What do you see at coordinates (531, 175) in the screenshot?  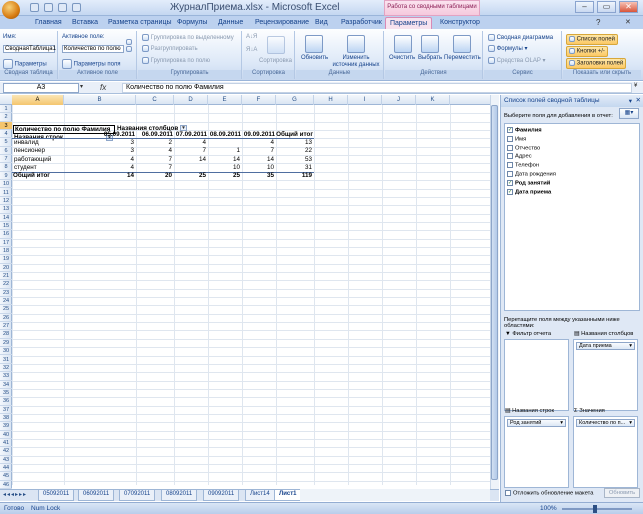 I see `field-item: Дата рождения` at bounding box center [531, 175].